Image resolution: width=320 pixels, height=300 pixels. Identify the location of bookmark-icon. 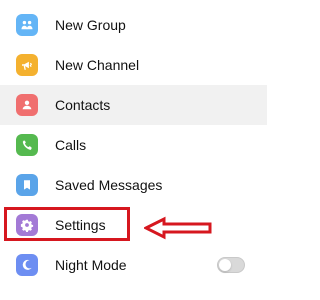
(27, 185).